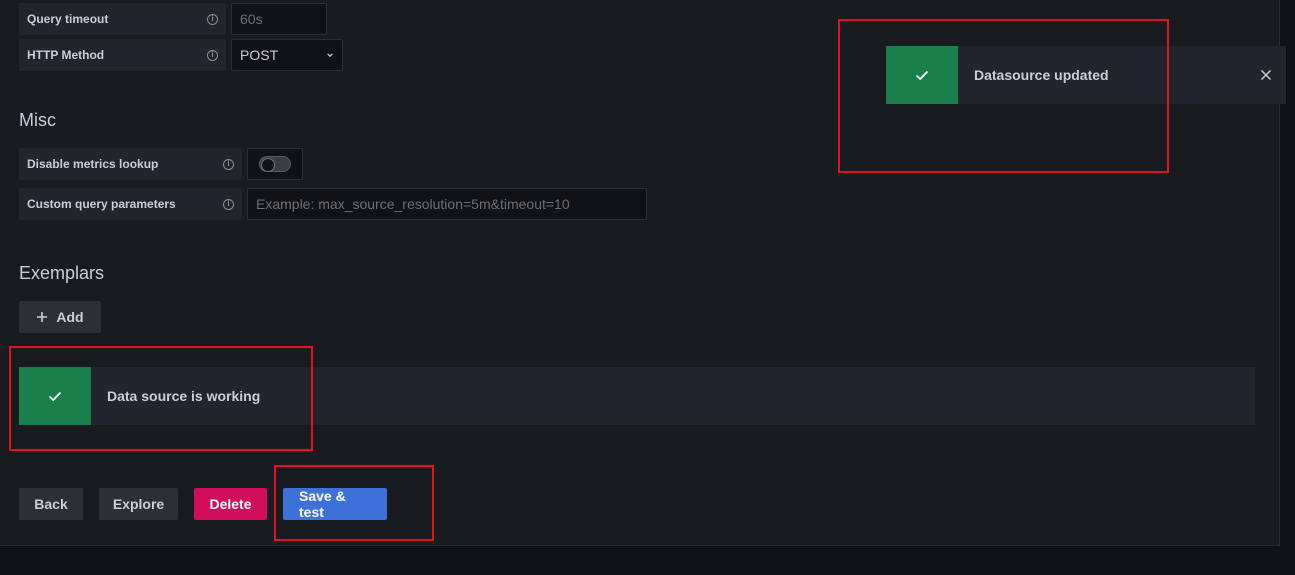 The image size is (1295, 575). I want to click on highlight-box-save, so click(354, 503).